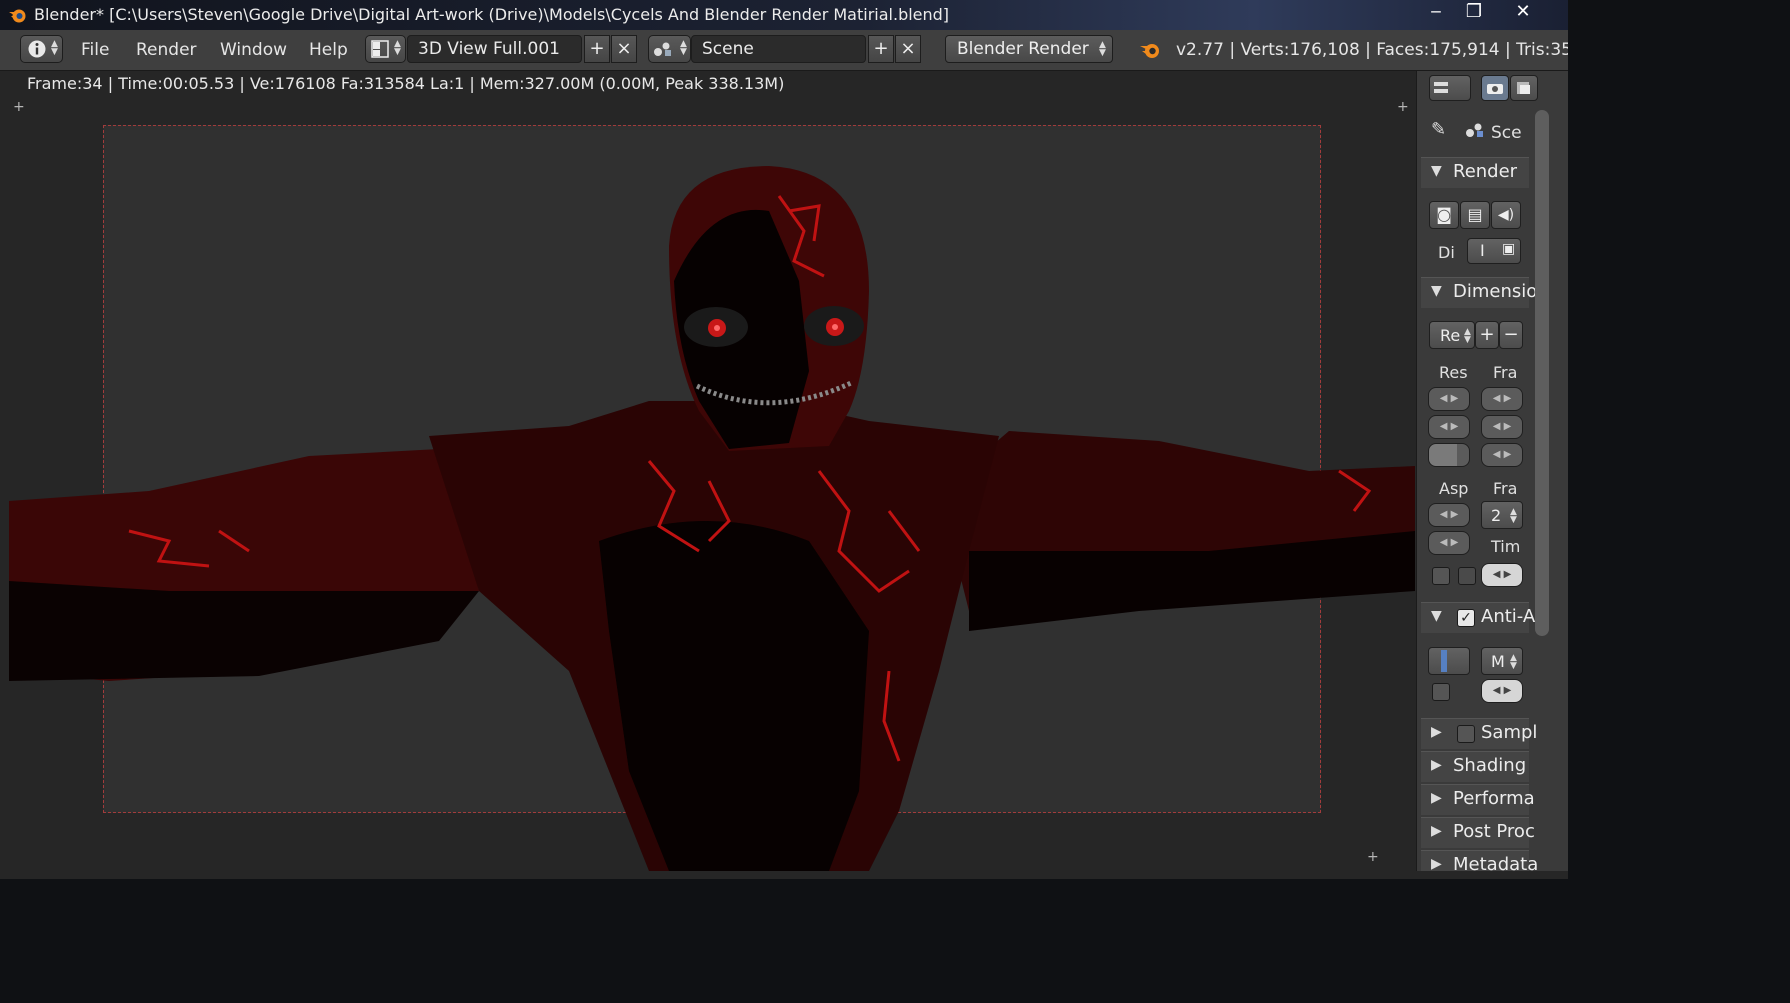 Image resolution: width=1790 pixels, height=1003 pixels. I want to click on section-post-processing-header: ▶ Post Proc, so click(1478, 832).